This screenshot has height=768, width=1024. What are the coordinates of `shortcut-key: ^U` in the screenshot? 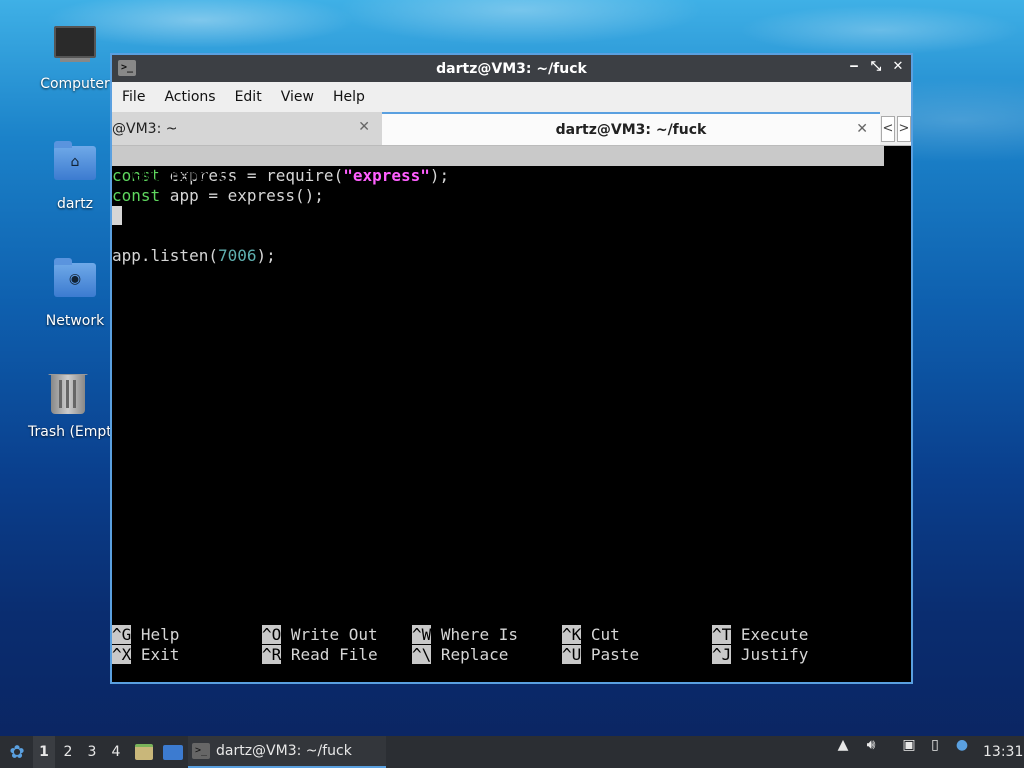 It's located at (572, 654).